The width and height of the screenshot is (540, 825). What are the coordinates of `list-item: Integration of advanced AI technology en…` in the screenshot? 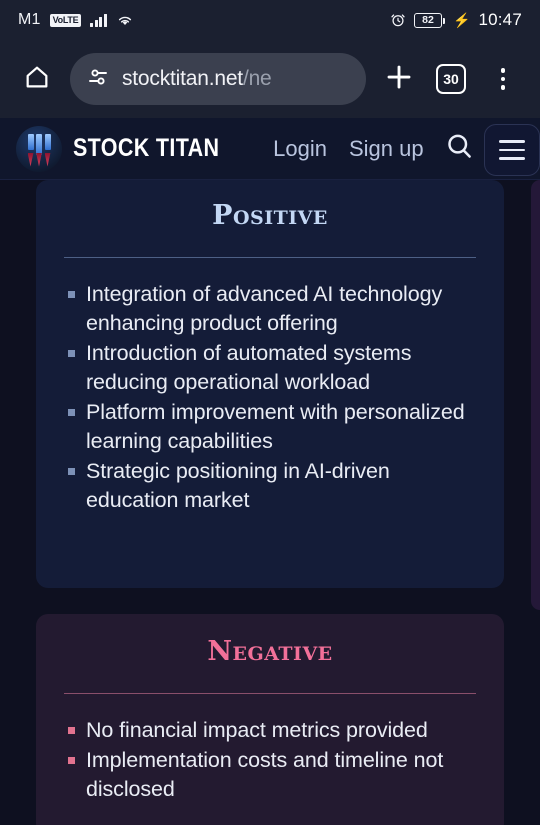 It's located at (270, 309).